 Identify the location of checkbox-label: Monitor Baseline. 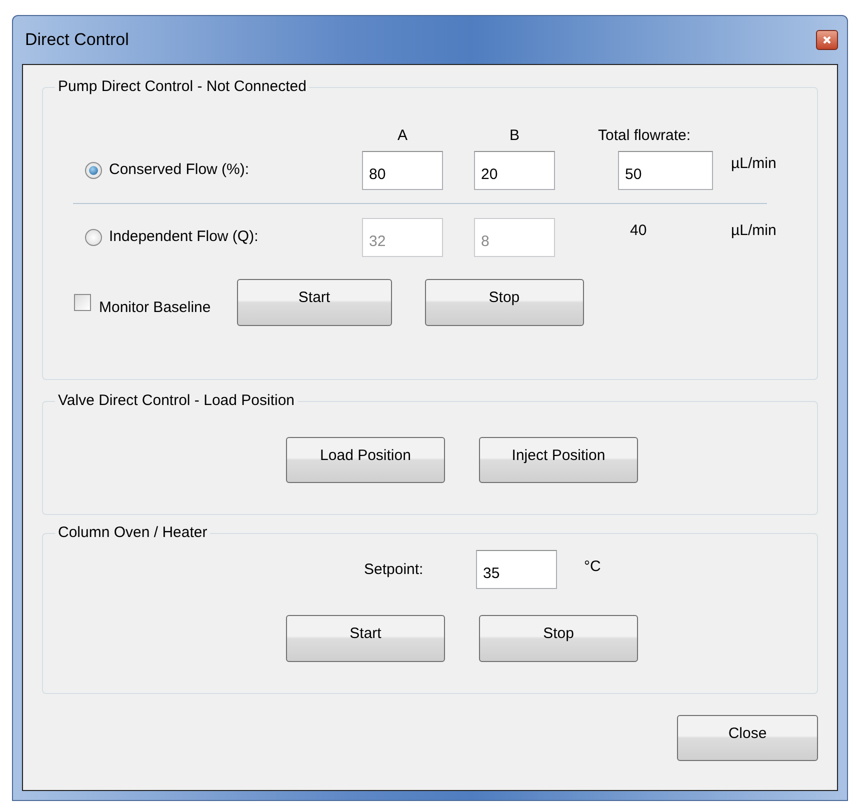
(155, 308).